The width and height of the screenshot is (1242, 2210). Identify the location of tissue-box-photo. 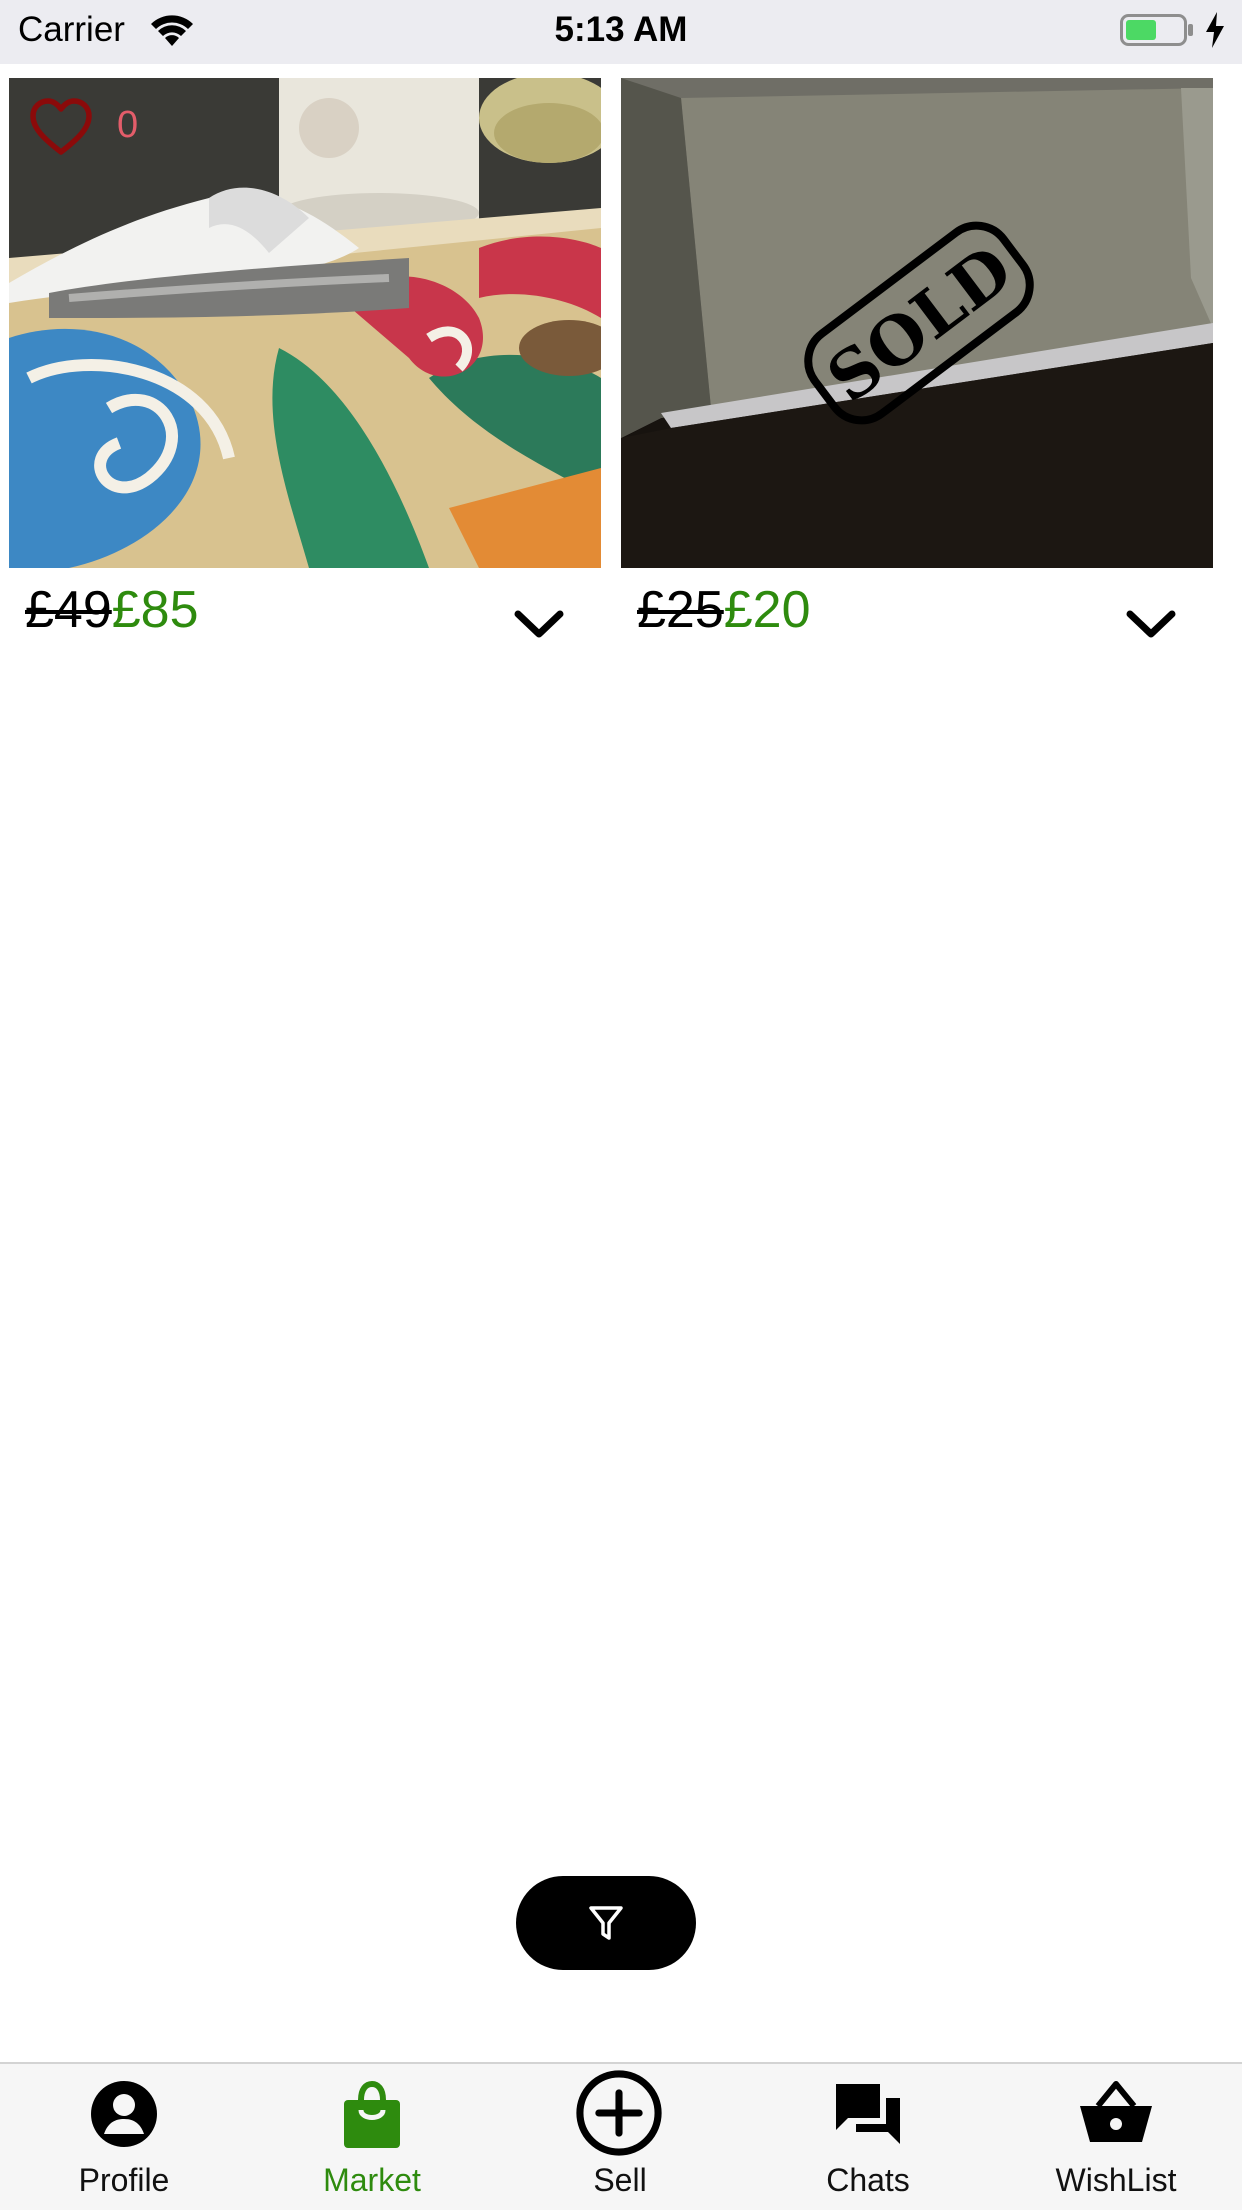
(305, 323).